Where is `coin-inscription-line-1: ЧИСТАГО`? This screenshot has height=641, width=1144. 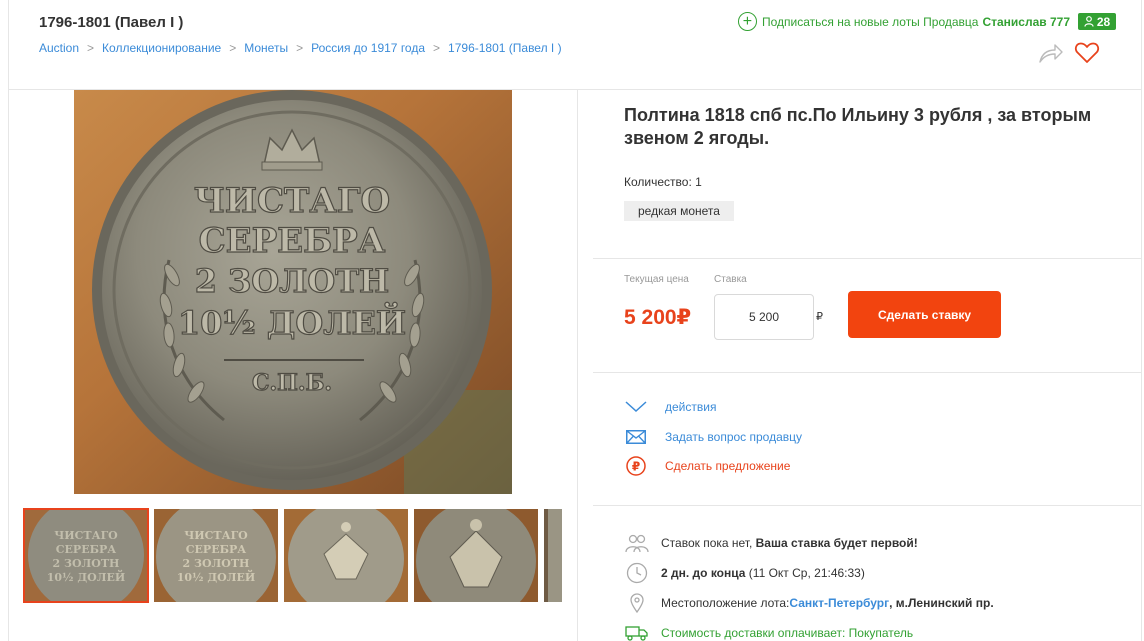 coin-inscription-line-1: ЧИСТАГО is located at coordinates (292, 201).